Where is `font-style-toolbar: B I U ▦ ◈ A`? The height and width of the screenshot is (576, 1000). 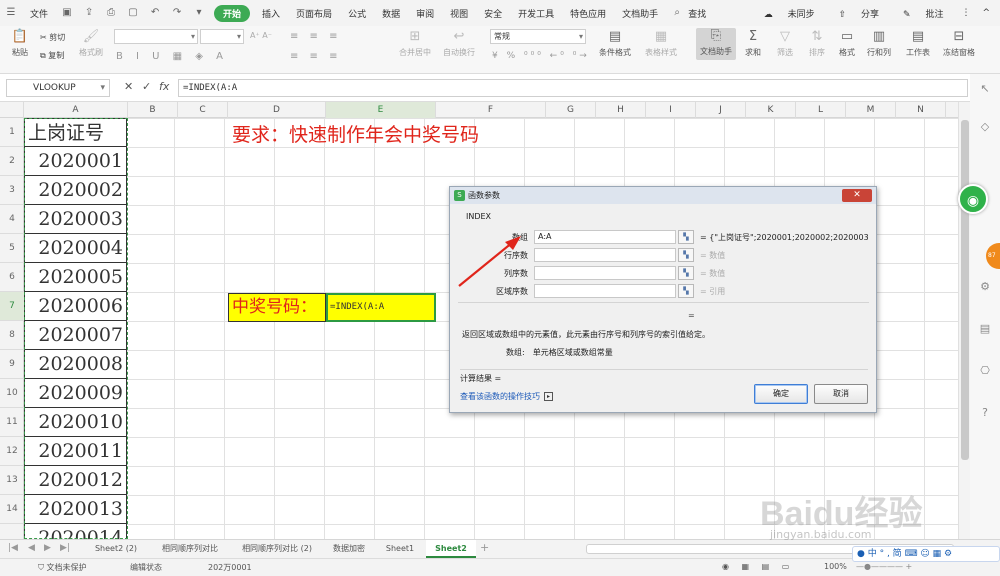
font-style-toolbar: B I U ▦ ◈ A is located at coordinates (172, 56).